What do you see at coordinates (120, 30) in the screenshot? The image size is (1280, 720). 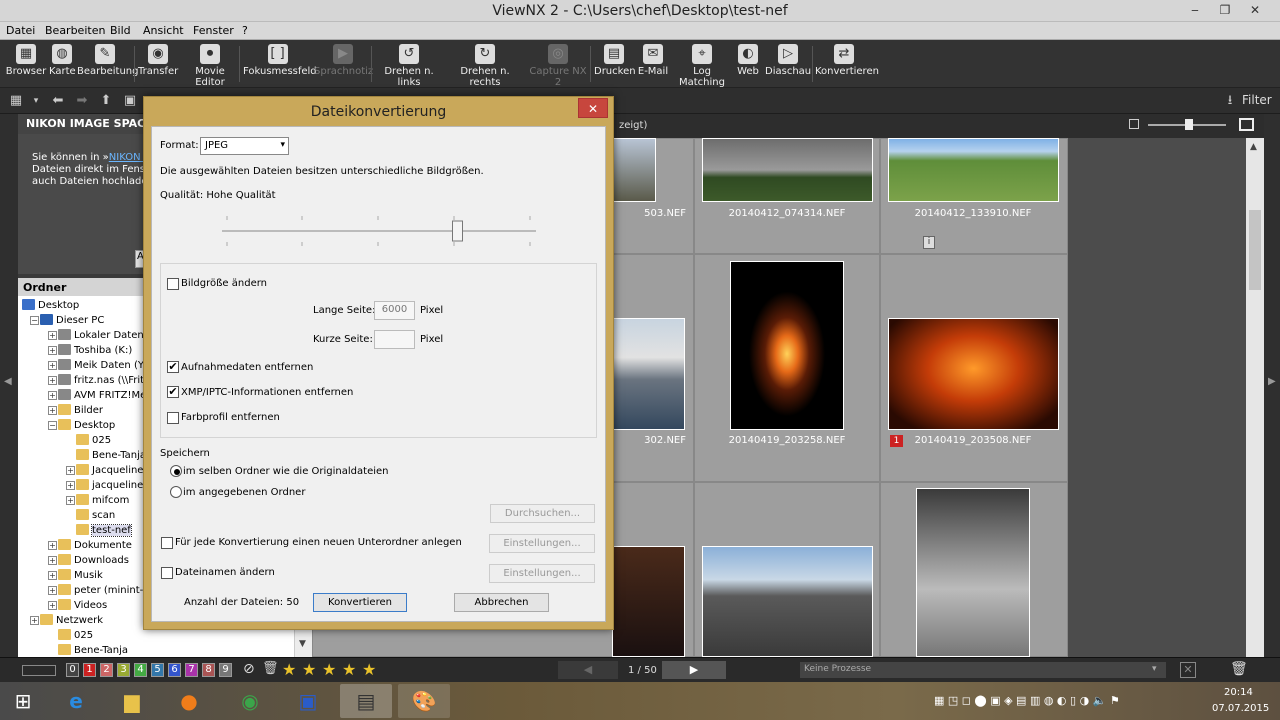 I see `menu-bild: Bild` at bounding box center [120, 30].